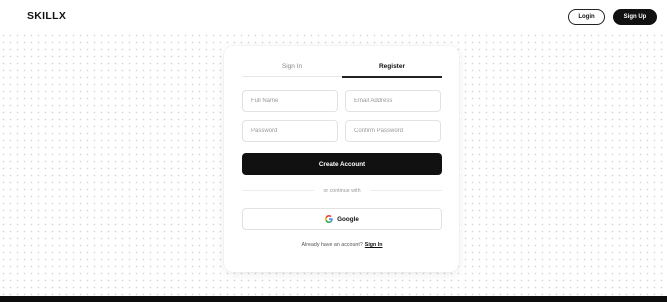  I want to click on signin-link: Sign In, so click(374, 245).